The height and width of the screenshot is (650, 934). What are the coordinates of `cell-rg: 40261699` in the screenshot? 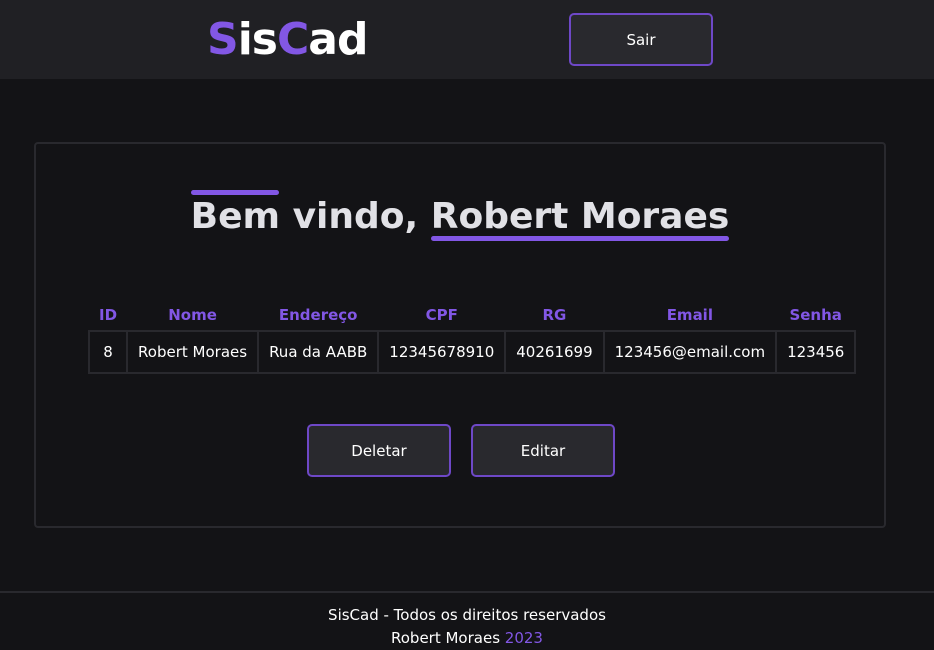 It's located at (554, 352).